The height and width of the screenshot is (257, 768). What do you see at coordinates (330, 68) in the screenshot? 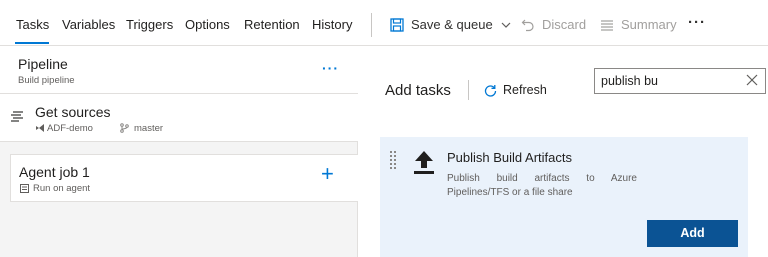
I see `pipeline-more-button: ···` at bounding box center [330, 68].